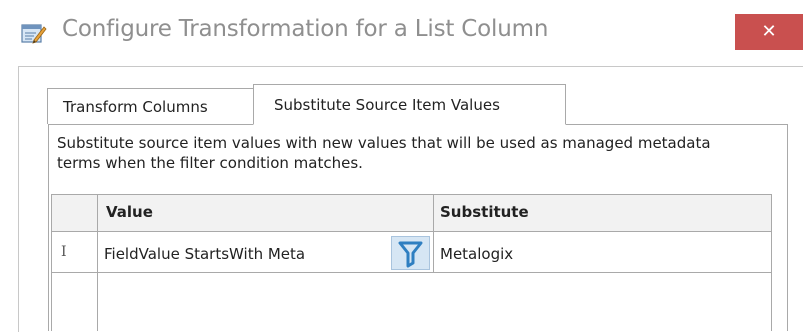 This screenshot has height=332, width=803. Describe the element at coordinates (476, 254) in the screenshot. I see `substitute-cell: Metalogix` at that location.